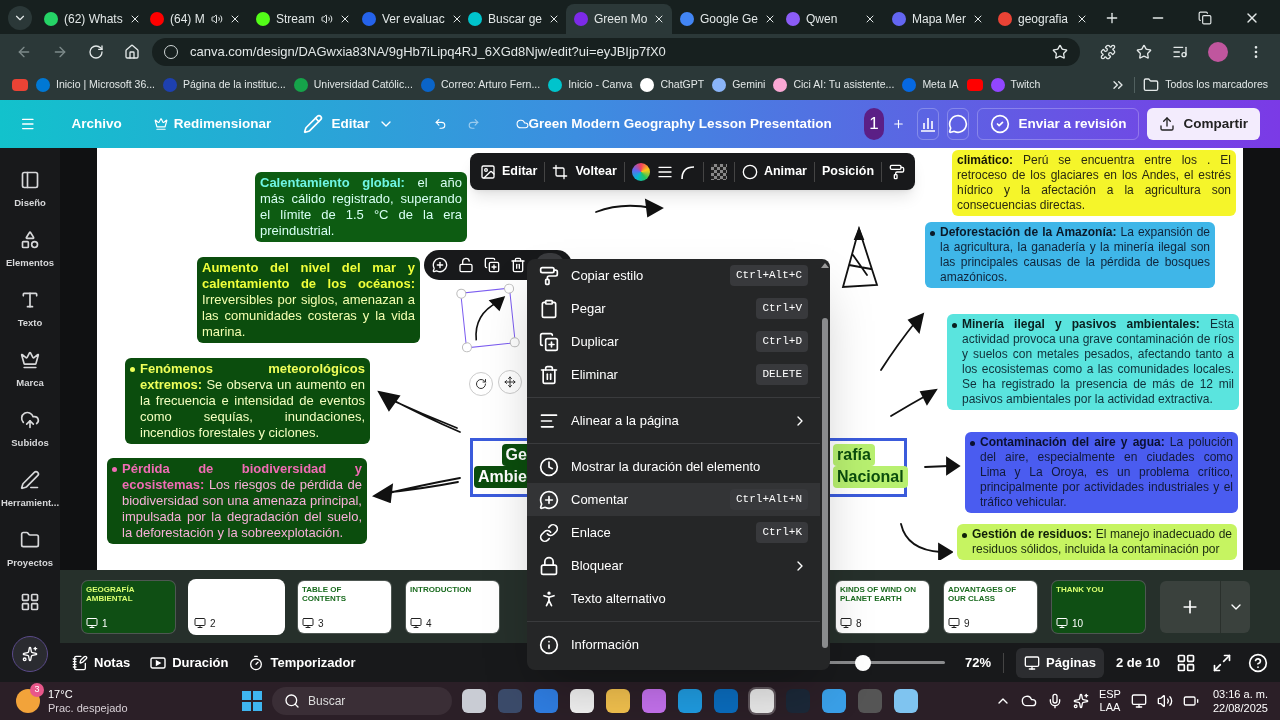 The height and width of the screenshot is (720, 1280). What do you see at coordinates (1203, 124) in the screenshot?
I see `share-button: Compartir` at bounding box center [1203, 124].